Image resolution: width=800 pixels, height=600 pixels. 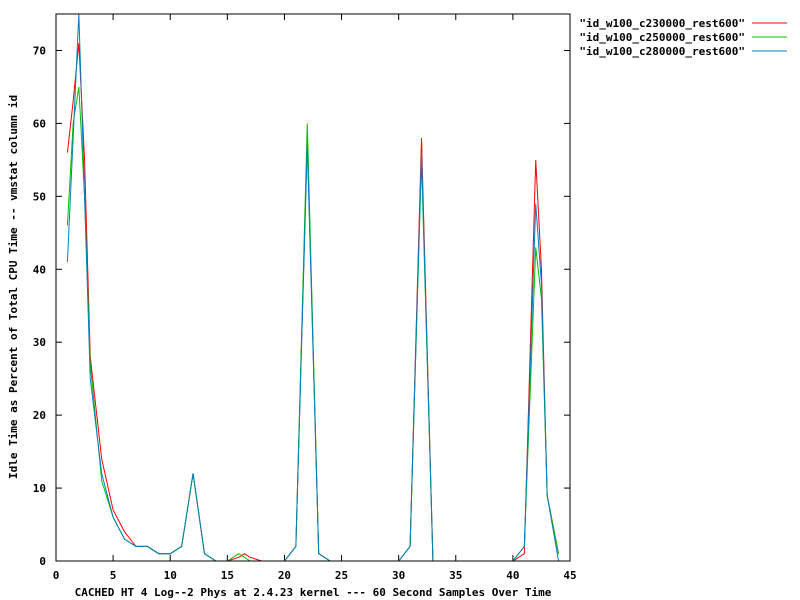 I want to click on y-tick-label: 50, so click(x=39, y=196).